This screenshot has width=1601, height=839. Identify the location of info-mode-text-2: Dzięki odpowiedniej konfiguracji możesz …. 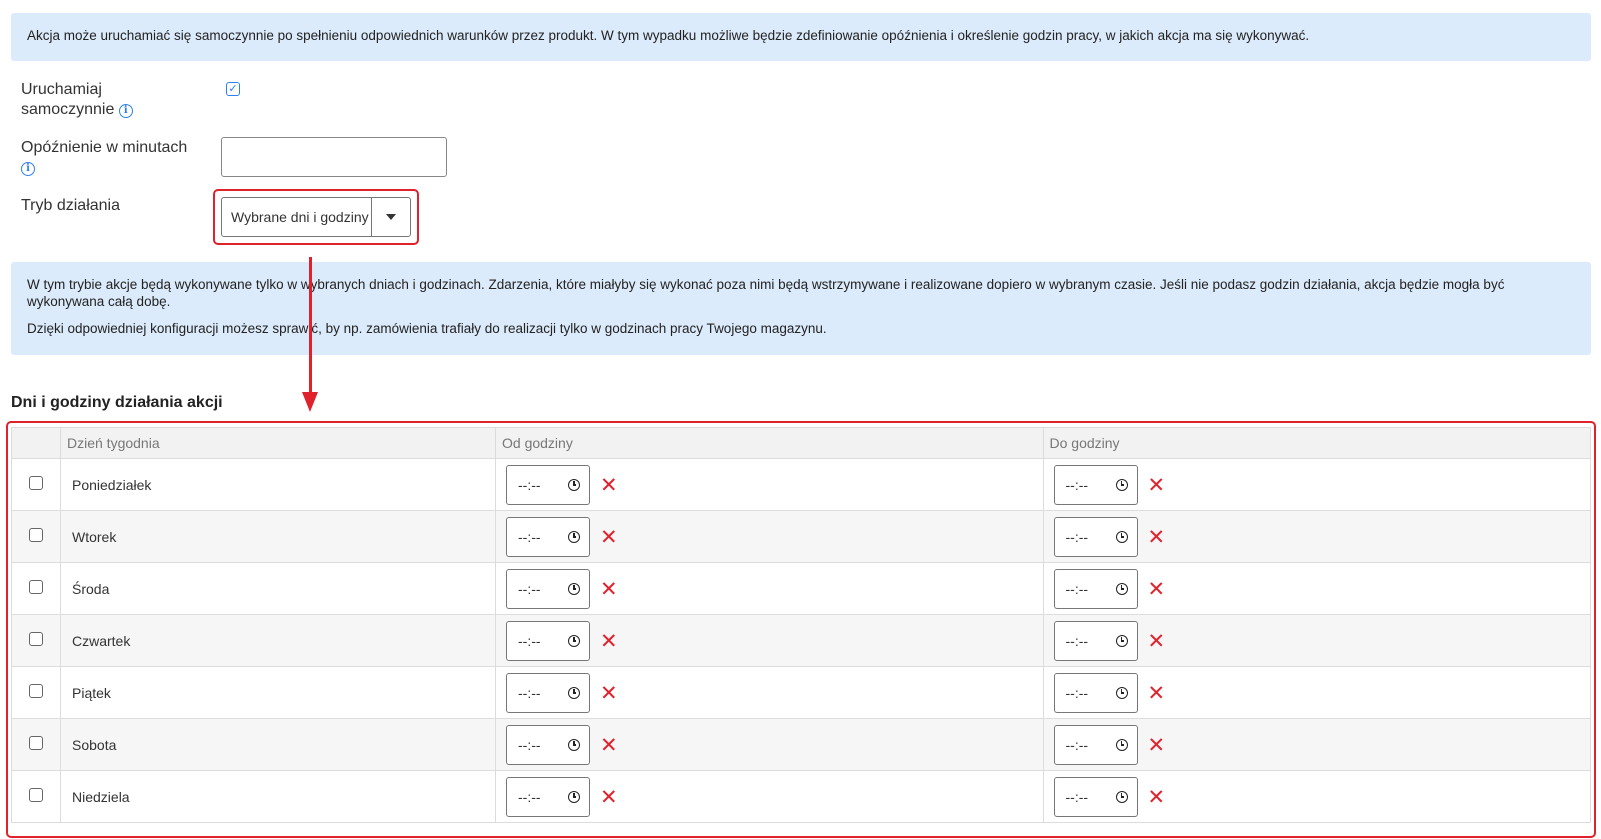
(427, 328).